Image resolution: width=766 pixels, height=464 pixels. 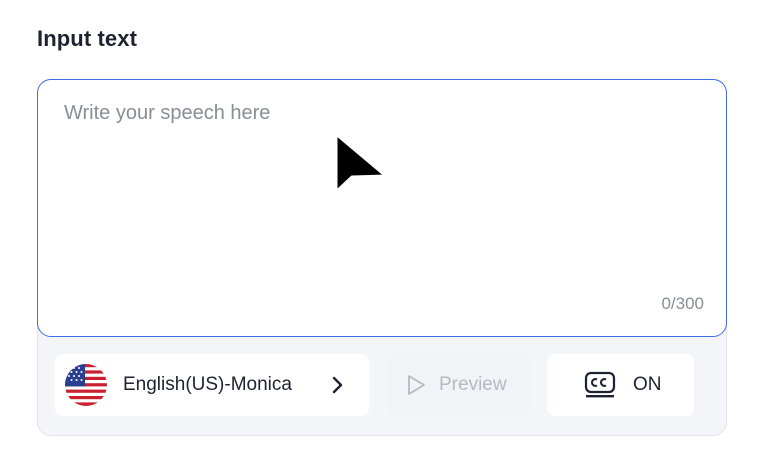 I want to click on character-counter: 0/300, so click(x=682, y=303).